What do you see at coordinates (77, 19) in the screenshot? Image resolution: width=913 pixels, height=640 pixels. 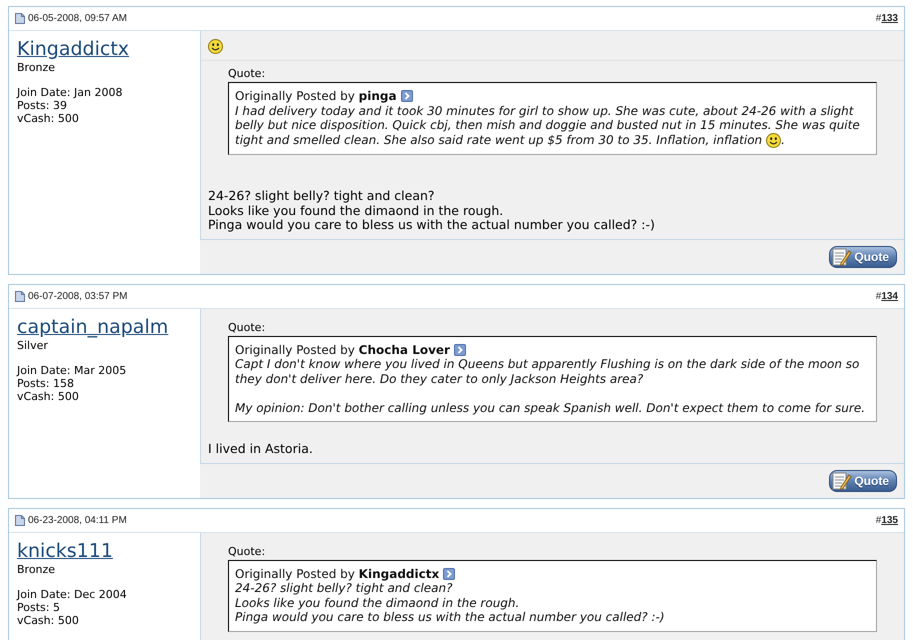 I see `post-date: 06-05-2008, 09:57 AM` at bounding box center [77, 19].